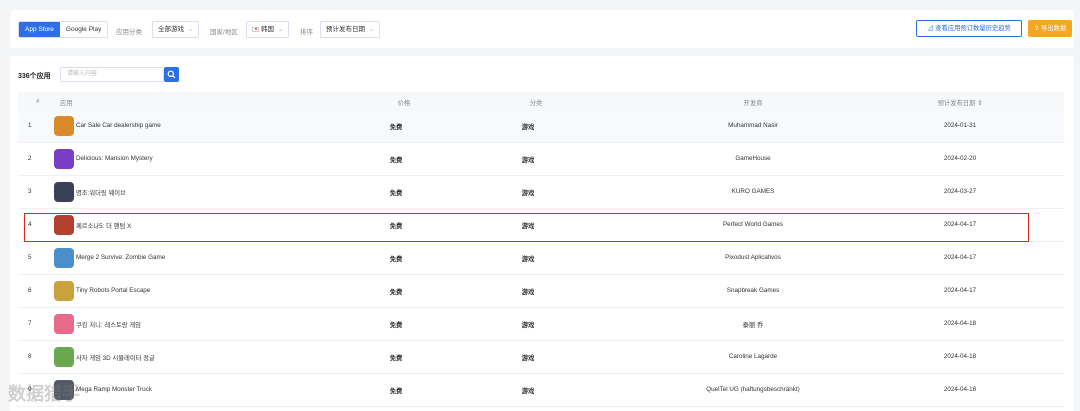 Image resolution: width=1080 pixels, height=411 pixels. What do you see at coordinates (1050, 28) in the screenshot?
I see `export-button: ⇪ 导出数据` at bounding box center [1050, 28].